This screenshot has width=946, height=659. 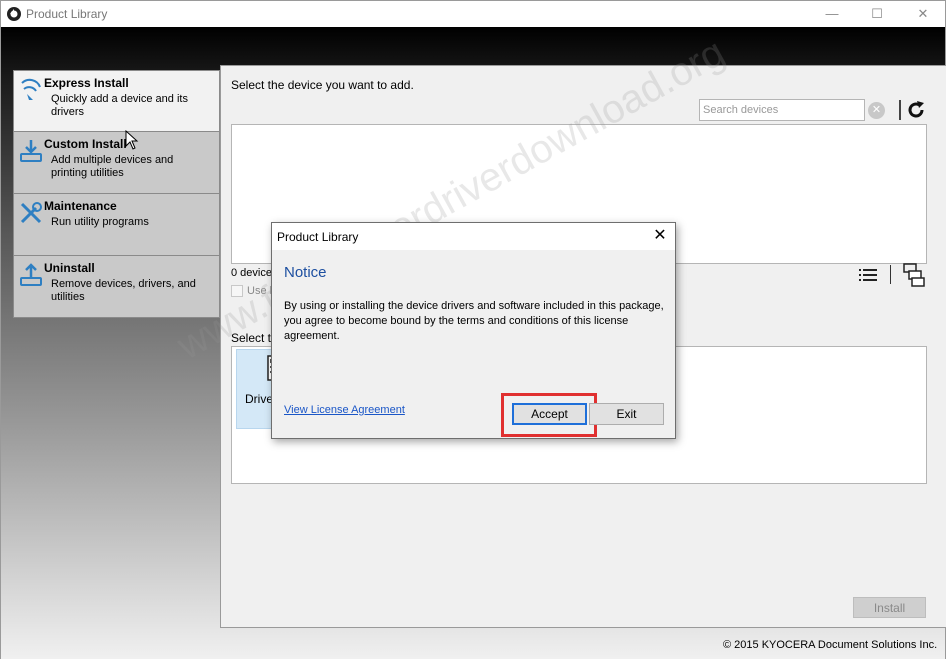 I want to click on sidebar-item-title: Maintenance, so click(x=80, y=206).